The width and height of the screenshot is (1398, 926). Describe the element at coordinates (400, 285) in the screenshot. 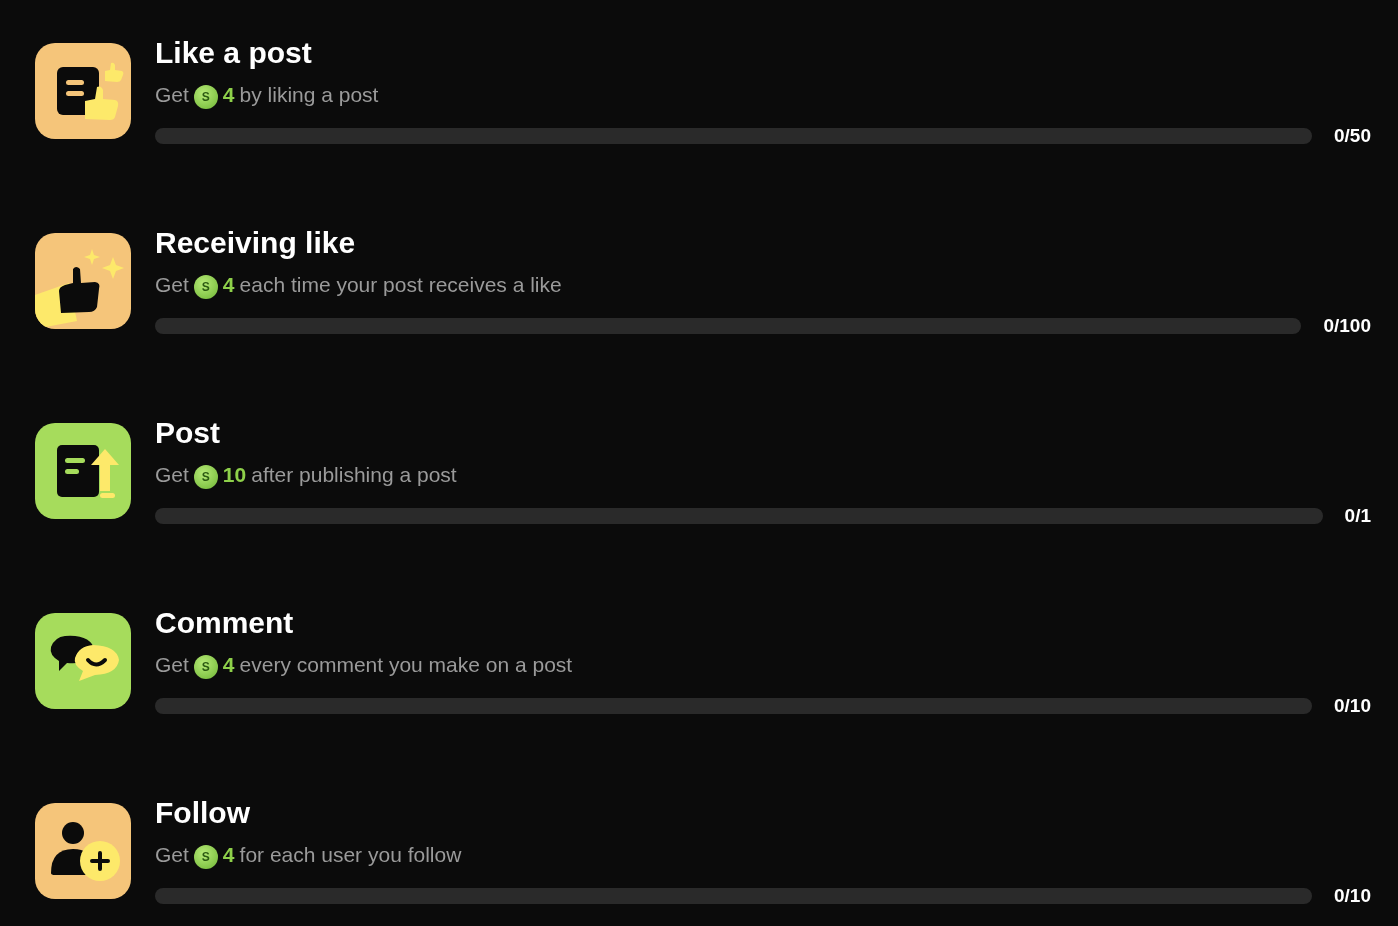

I see `task-description: each time your post receives a like` at that location.